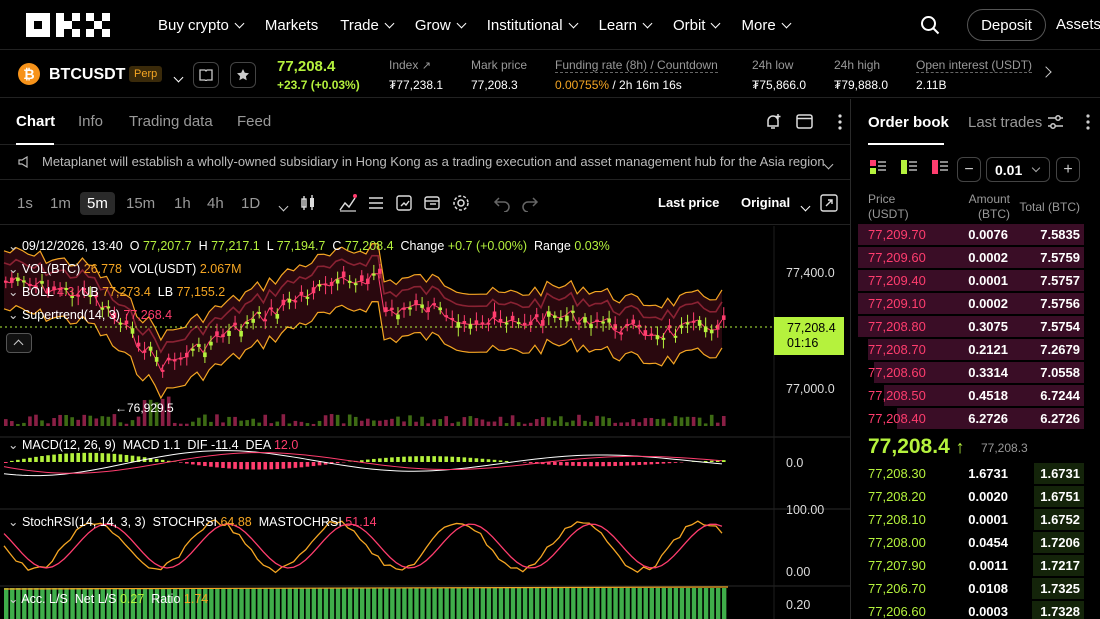 This screenshot has width=1100, height=619. I want to click on bid-row: 77,208.00 0.0454 1.7206, so click(971, 542).